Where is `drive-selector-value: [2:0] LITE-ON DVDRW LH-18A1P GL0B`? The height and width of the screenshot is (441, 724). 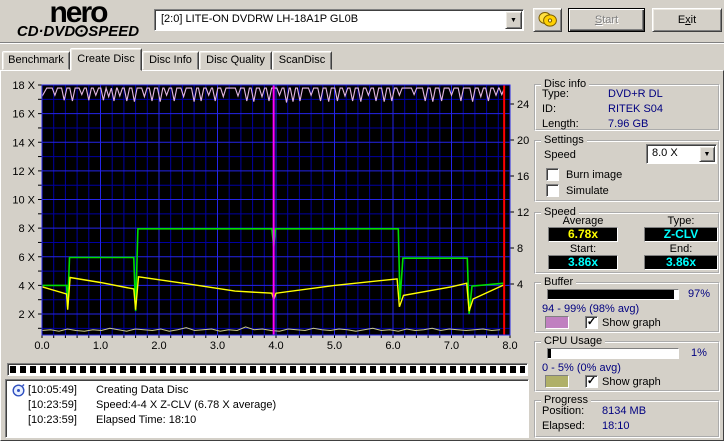 drive-selector-value: [2:0] LITE-ON DVDRW LH-18A1P GL0B is located at coordinates (260, 19).